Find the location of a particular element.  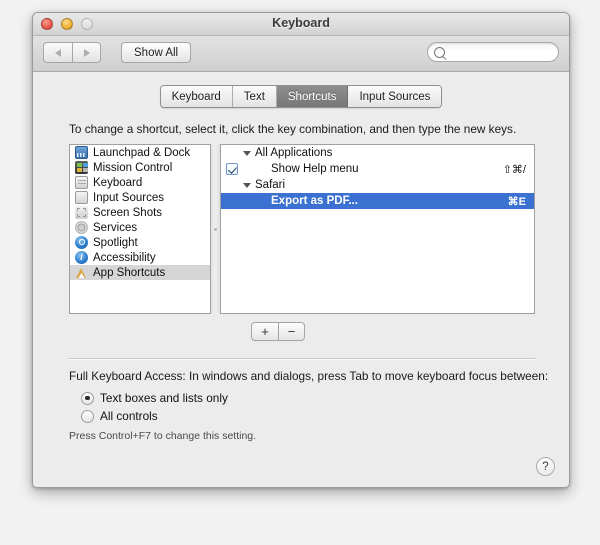

keyboard-access-hint: Press Control+F7 to change this setting. is located at coordinates (163, 436).